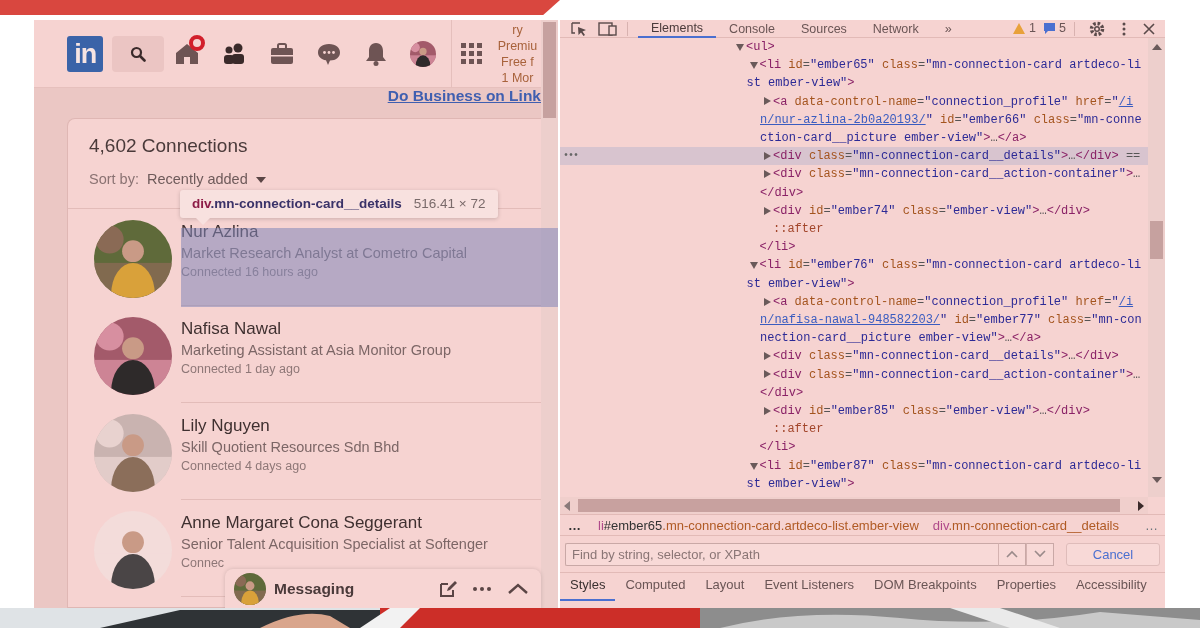  I want to click on messages-counter: 5, so click(1055, 28).